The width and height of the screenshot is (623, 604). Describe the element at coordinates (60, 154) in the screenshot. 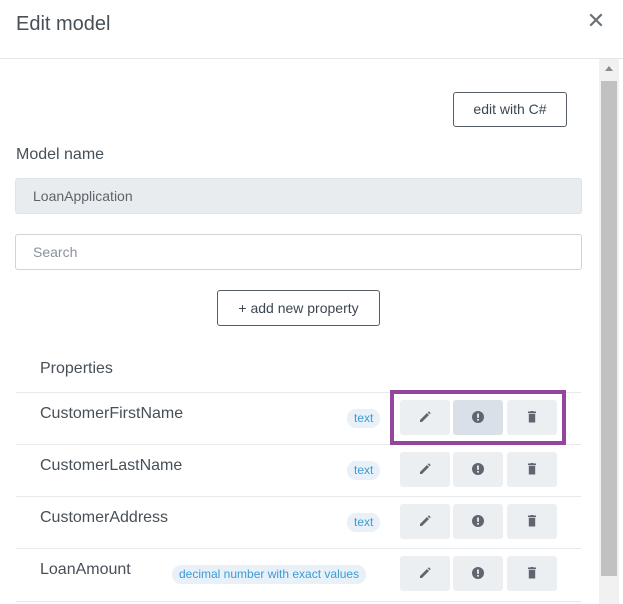

I see `model-name-label: Model name` at that location.